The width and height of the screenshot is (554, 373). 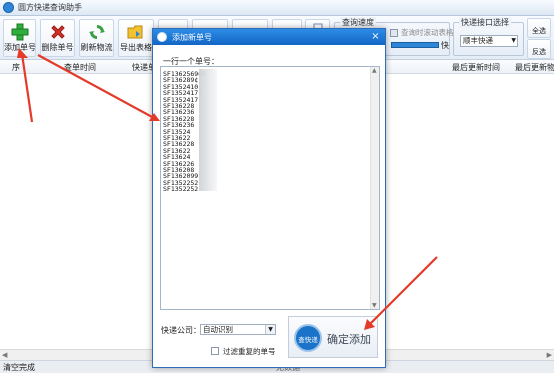 What do you see at coordinates (534, 67) in the screenshot?
I see `col-last-update-info: 最后更新物` at bounding box center [534, 67].